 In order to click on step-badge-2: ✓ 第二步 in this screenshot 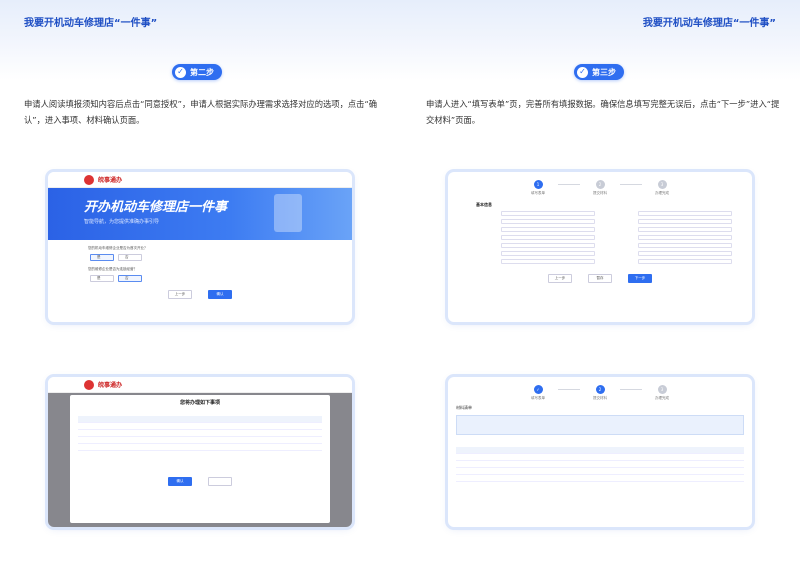, I will do `click(197, 72)`.